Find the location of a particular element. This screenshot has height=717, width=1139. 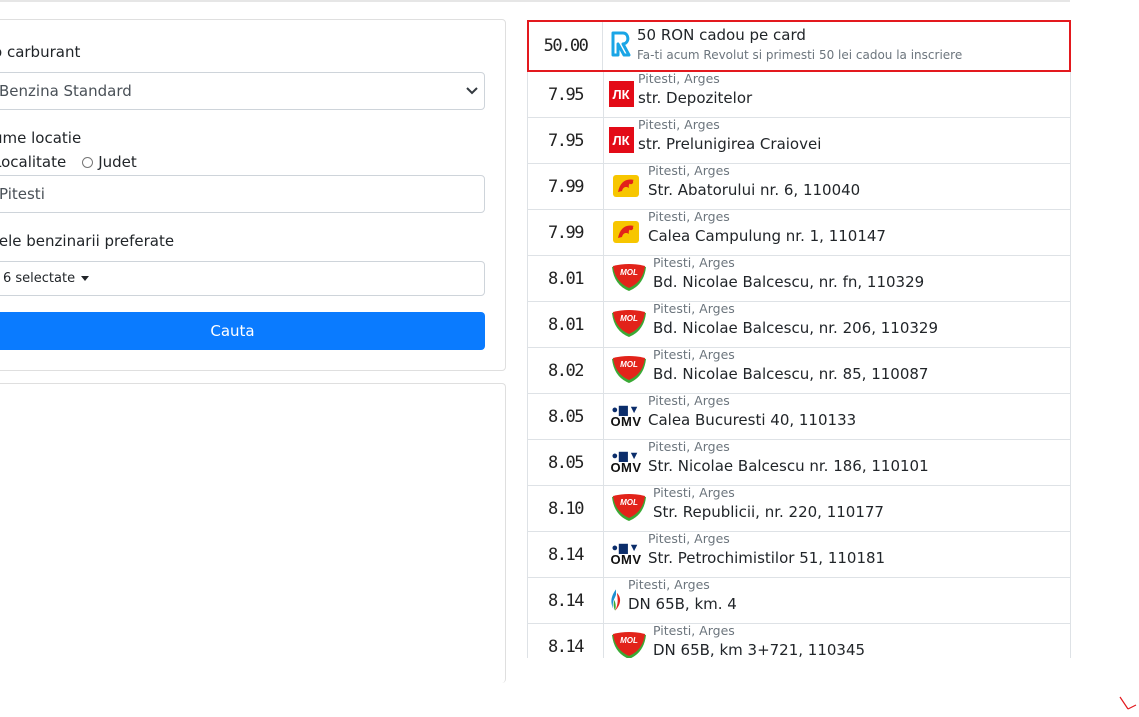

station-address: Str. Petrochimistilor 51, 110181 is located at coordinates (767, 558).